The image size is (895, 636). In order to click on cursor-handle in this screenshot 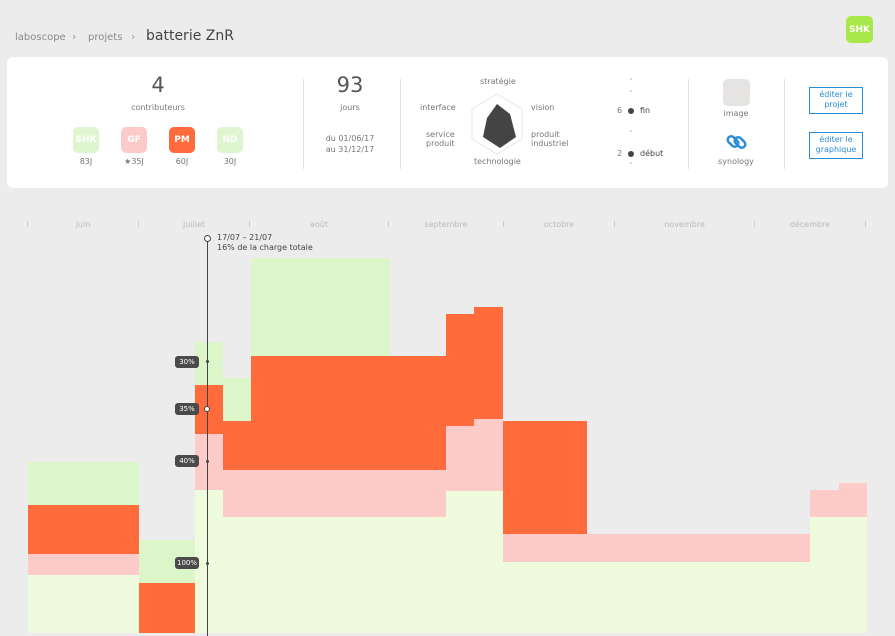, I will do `click(207, 238)`.